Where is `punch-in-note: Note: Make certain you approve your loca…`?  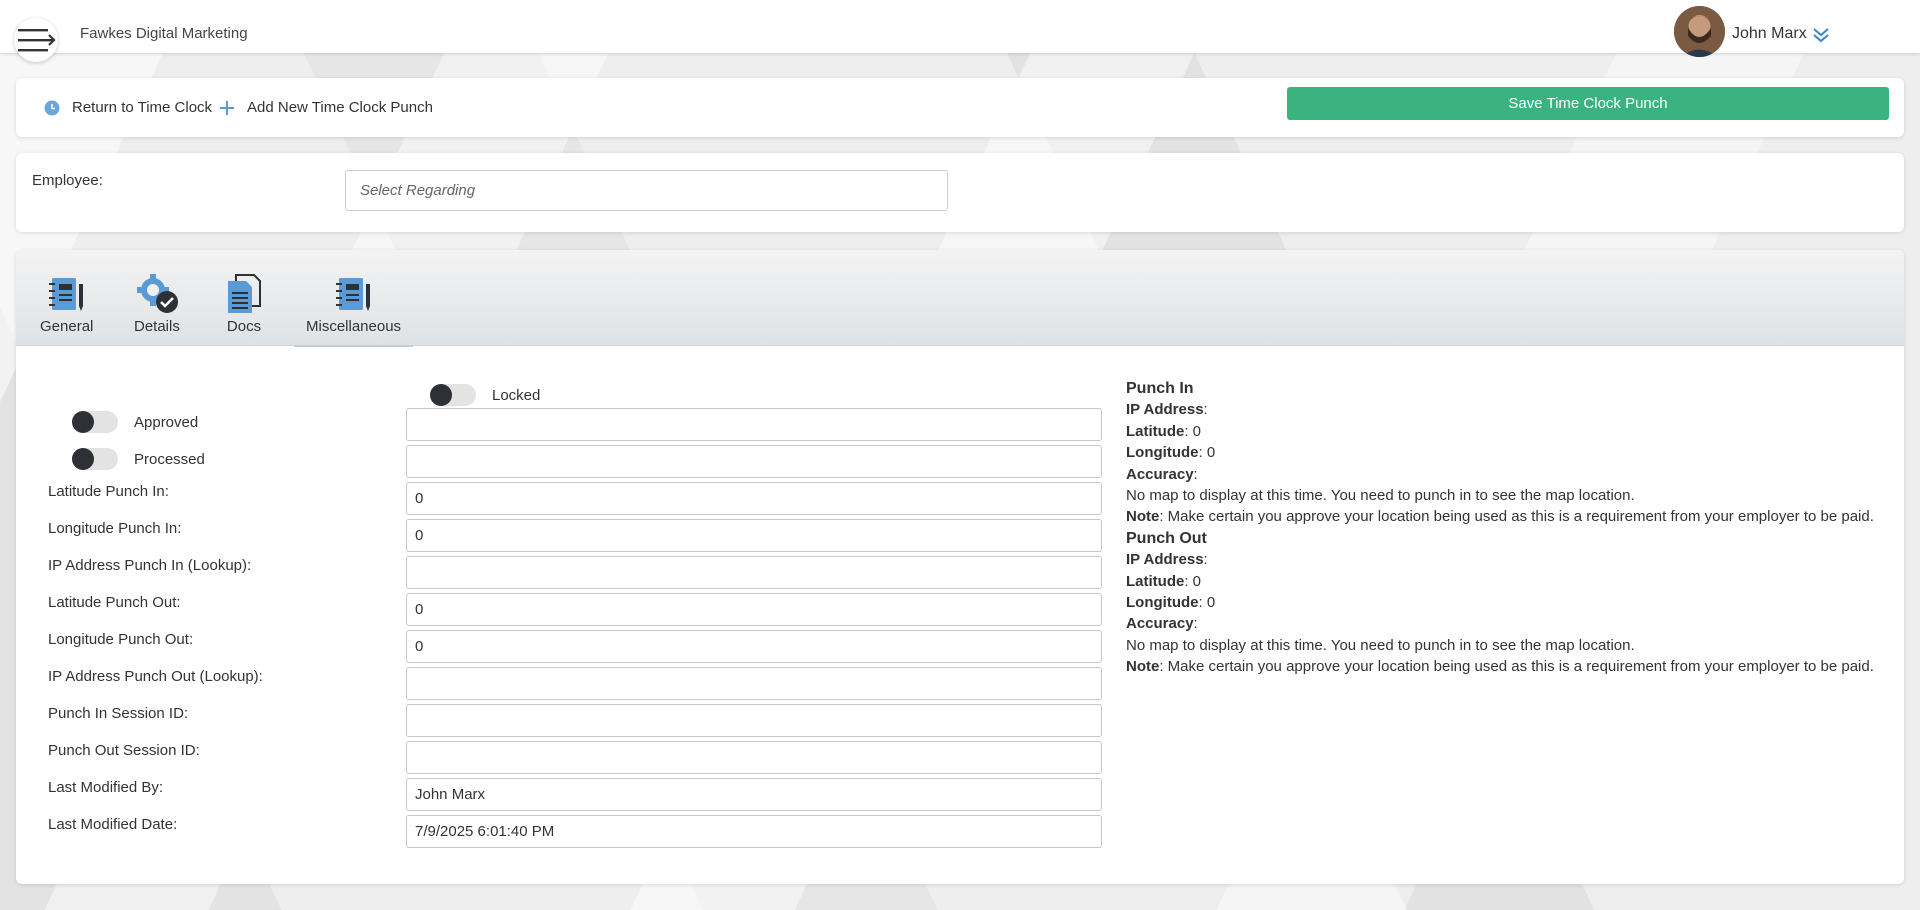
punch-in-note: Note: Make certain you approve your loca… is located at coordinates (1500, 517).